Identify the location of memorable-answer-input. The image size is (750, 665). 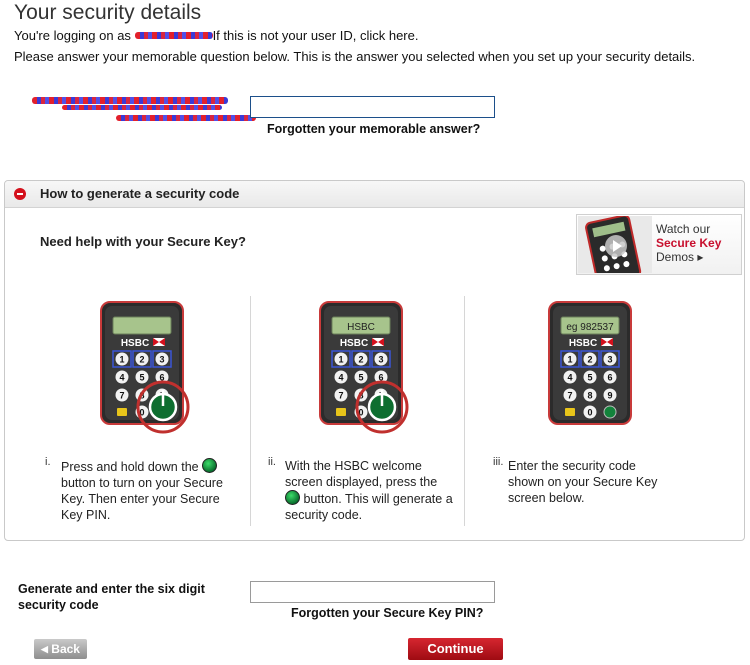
(372, 107).